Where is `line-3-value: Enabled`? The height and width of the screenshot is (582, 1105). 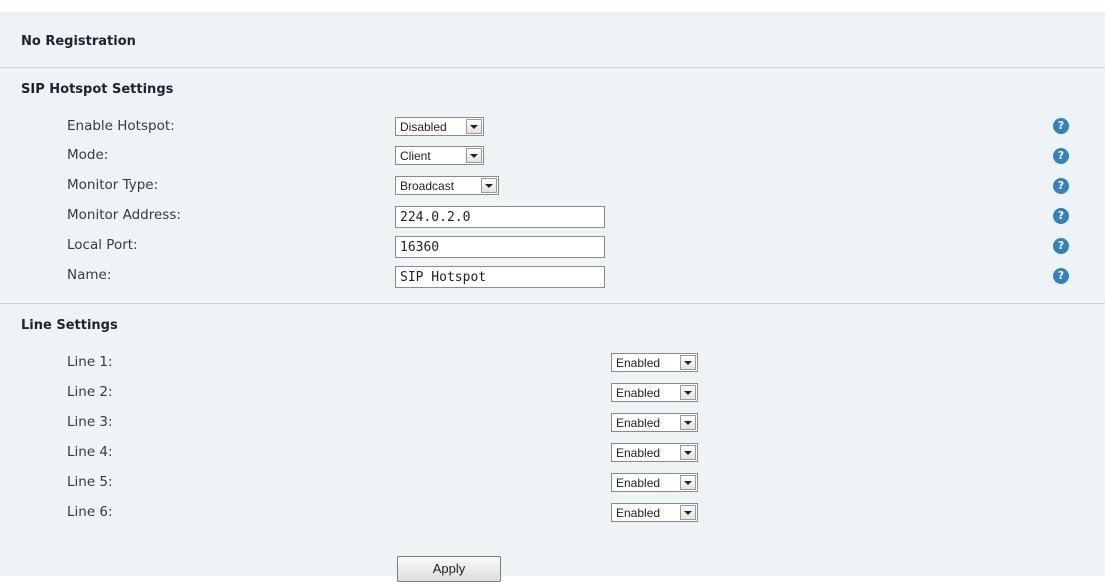
line-3-value: Enabled is located at coordinates (638, 422).